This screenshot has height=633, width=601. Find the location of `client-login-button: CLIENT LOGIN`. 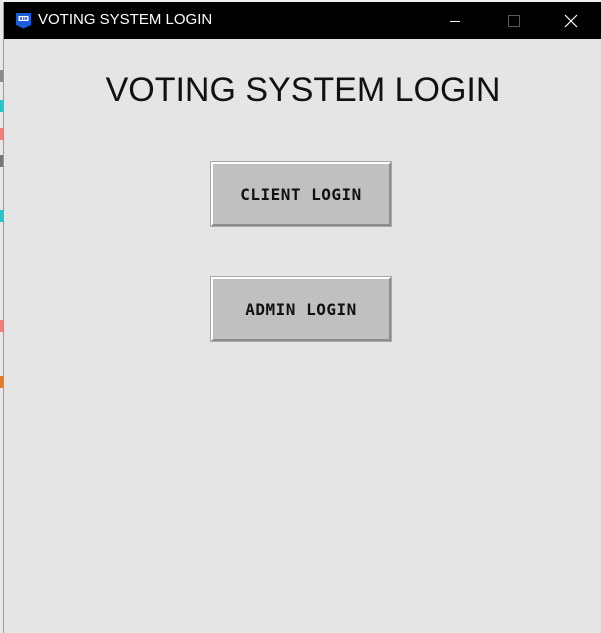

client-login-button: CLIENT LOGIN is located at coordinates (301, 194).